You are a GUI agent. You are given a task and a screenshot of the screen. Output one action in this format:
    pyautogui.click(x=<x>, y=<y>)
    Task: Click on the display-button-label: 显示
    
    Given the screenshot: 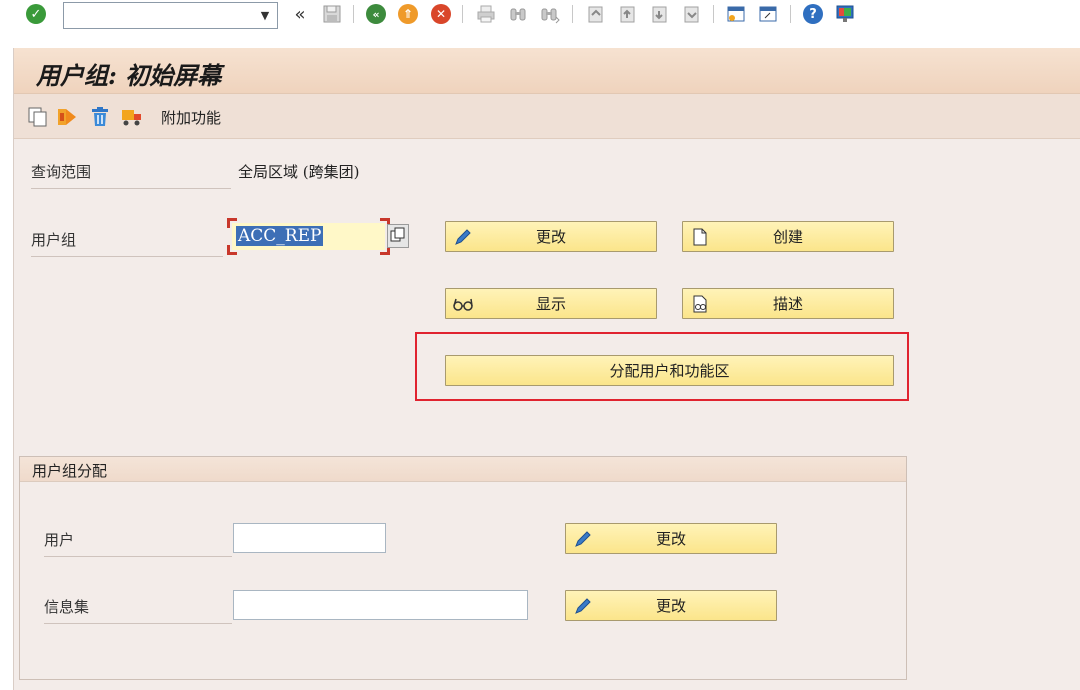 What is the action you would take?
    pyautogui.click(x=550, y=304)
    